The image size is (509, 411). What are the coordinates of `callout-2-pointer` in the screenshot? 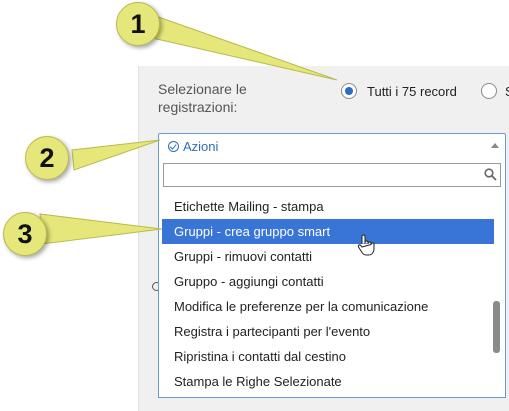 It's located at (116, 155).